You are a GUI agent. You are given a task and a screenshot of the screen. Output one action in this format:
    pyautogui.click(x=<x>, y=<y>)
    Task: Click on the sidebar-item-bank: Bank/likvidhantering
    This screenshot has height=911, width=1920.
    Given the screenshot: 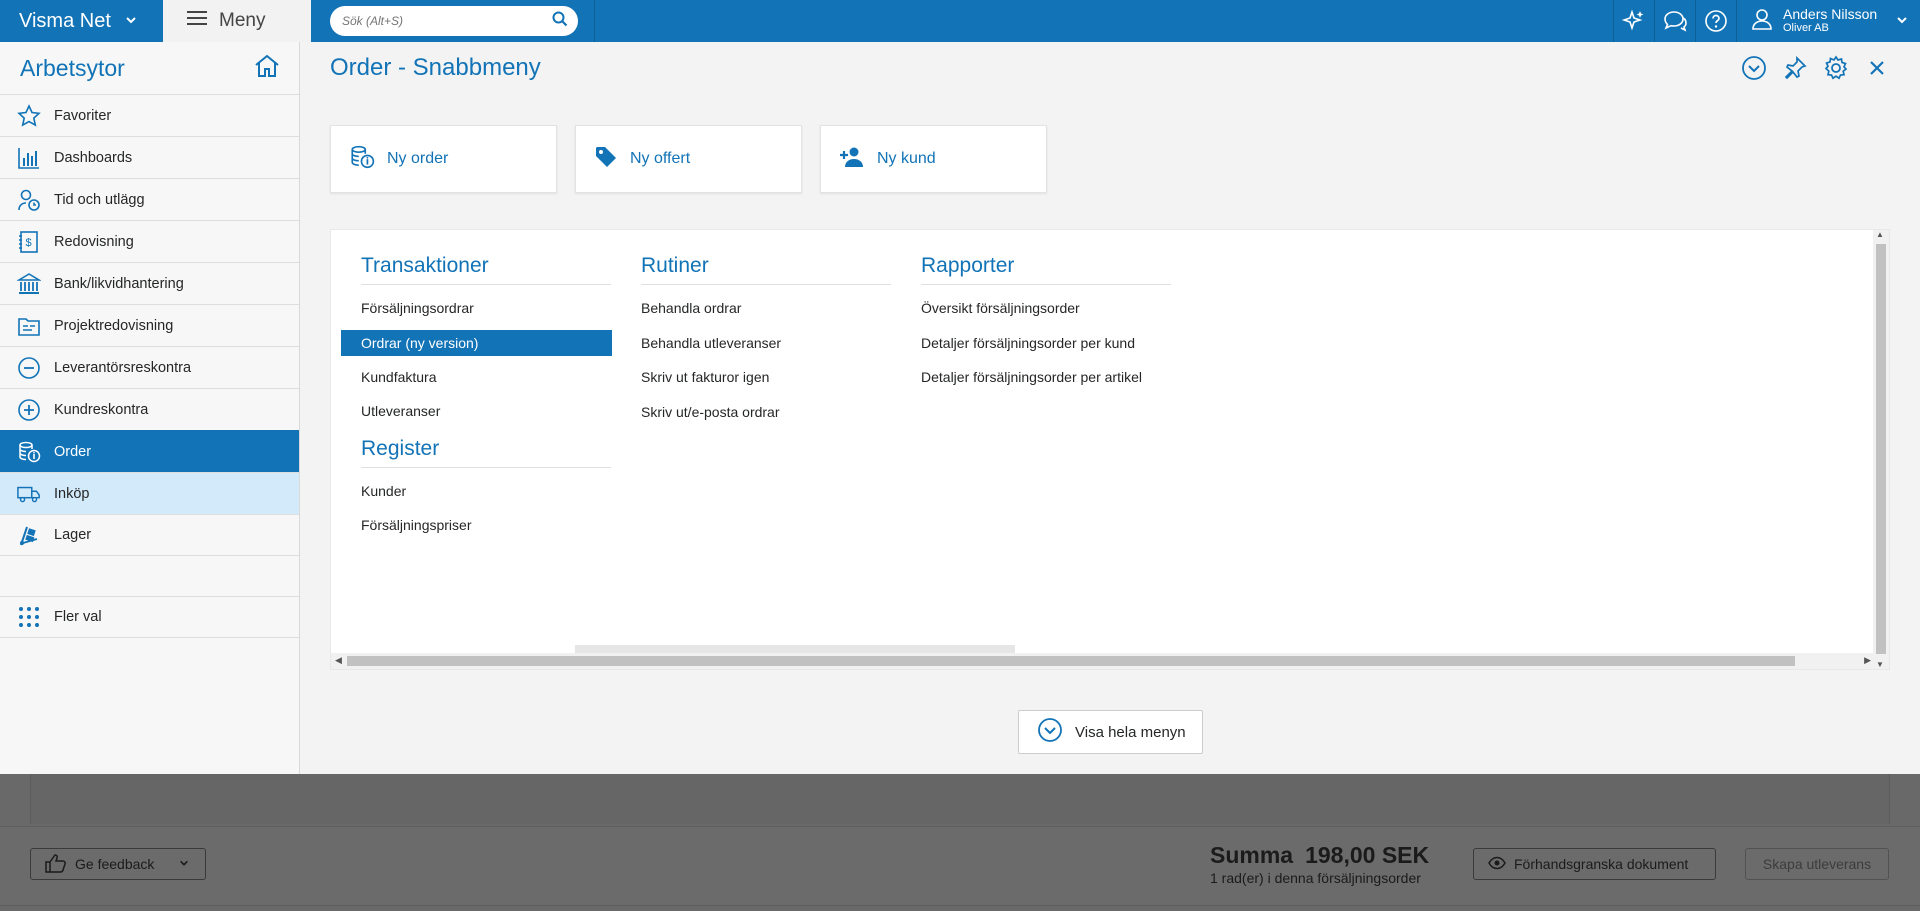 What is the action you would take?
    pyautogui.click(x=149, y=283)
    